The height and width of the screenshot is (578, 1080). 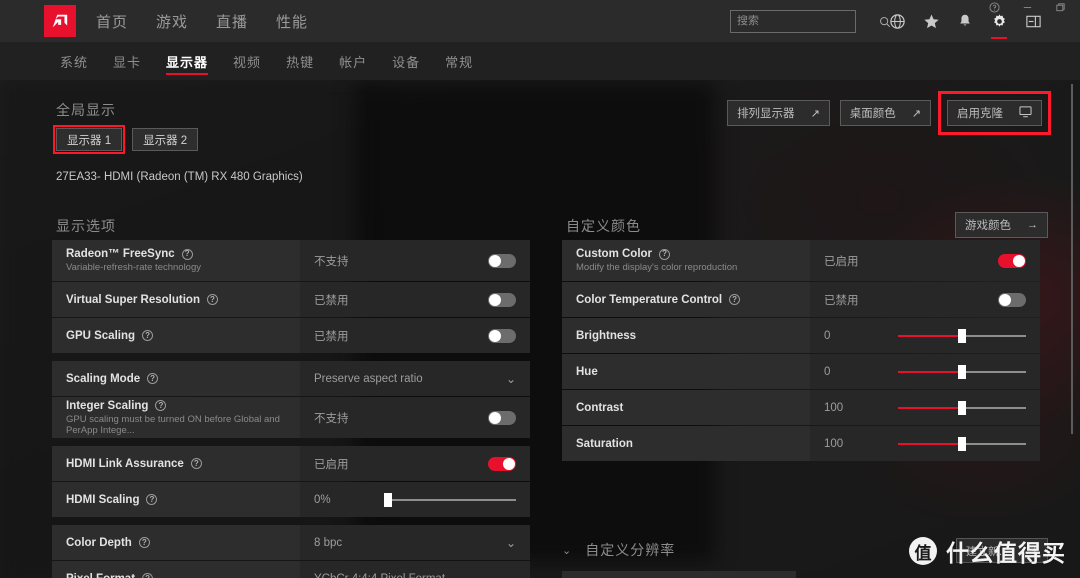 I want to click on restore-icon, so click(x=1060, y=7).